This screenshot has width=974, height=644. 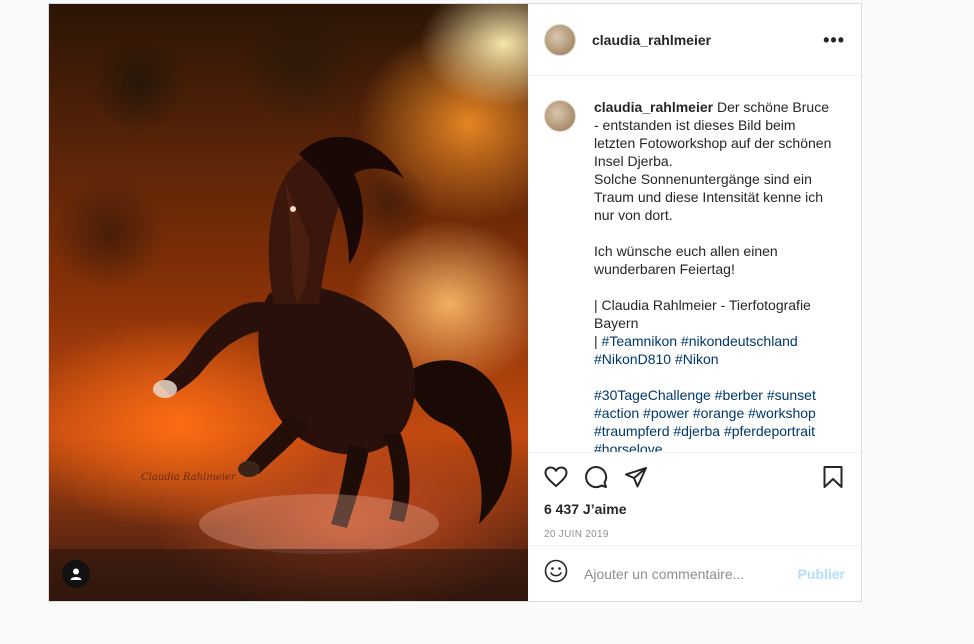 I want to click on person-icon, so click(x=76, y=574).